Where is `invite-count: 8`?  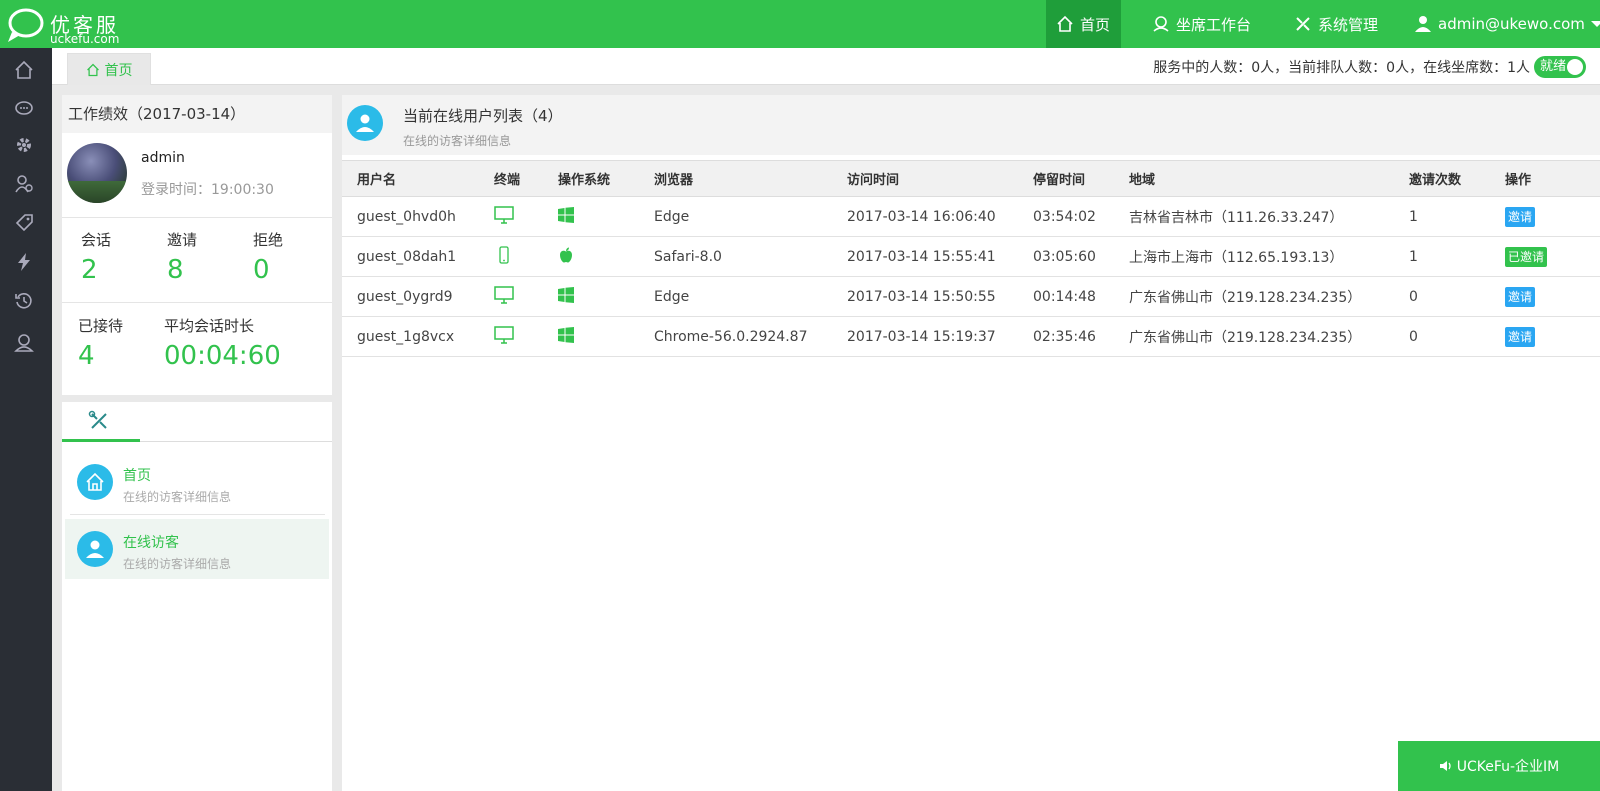 invite-count: 8 is located at coordinates (175, 270).